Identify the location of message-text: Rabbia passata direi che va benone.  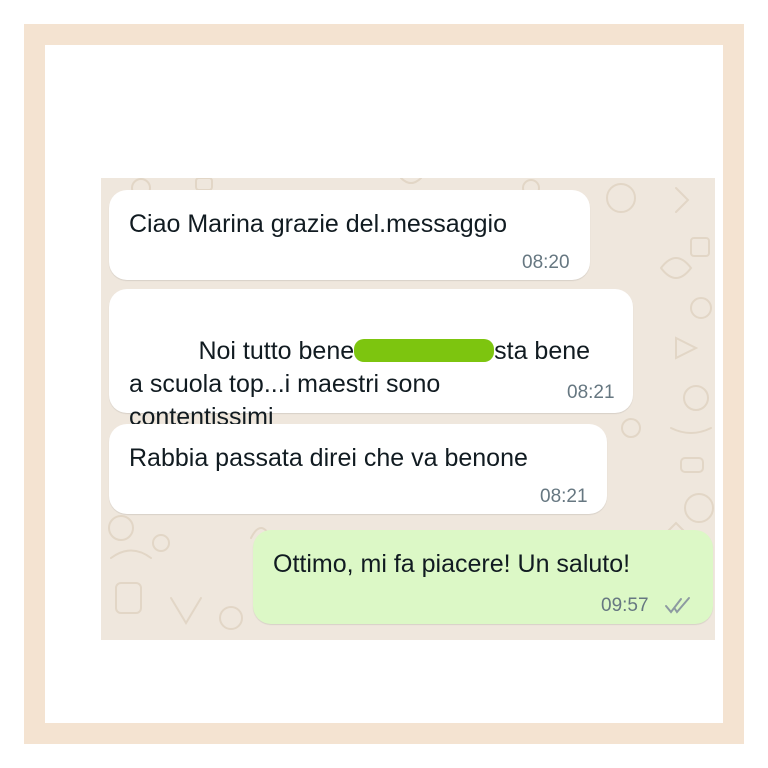
(328, 458).